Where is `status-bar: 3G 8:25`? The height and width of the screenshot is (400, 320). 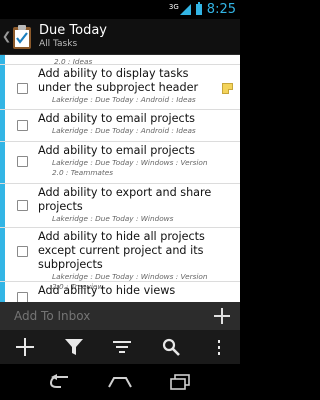
status-bar: 3G 8:25 is located at coordinates (120, 9).